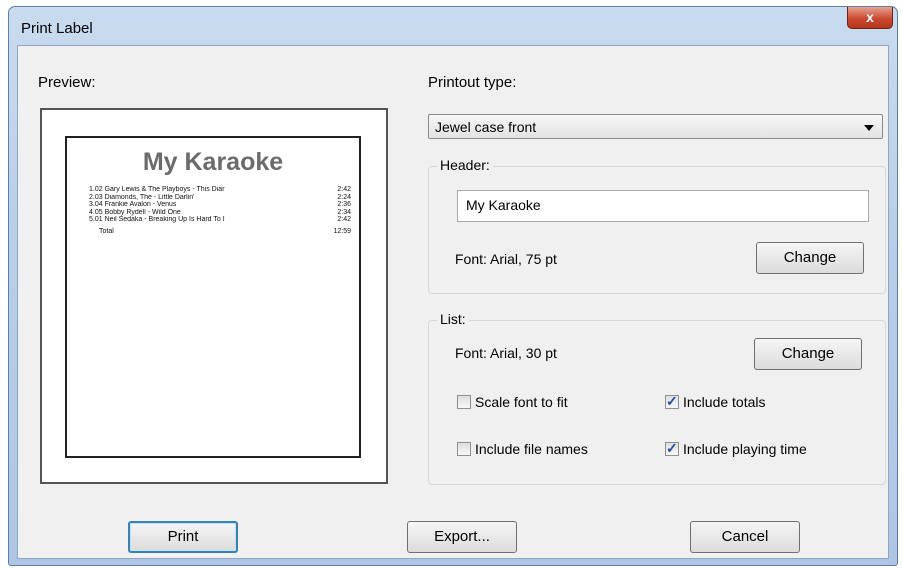 This screenshot has width=902, height=569. What do you see at coordinates (213, 162) in the screenshot?
I see `preview-header: My Karaoke` at bounding box center [213, 162].